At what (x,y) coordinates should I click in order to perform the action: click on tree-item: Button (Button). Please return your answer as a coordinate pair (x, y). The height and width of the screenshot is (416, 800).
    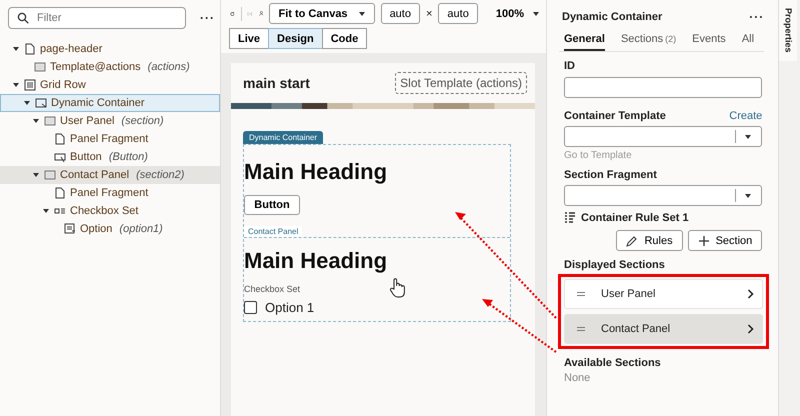
    Looking at the image, I should click on (110, 157).